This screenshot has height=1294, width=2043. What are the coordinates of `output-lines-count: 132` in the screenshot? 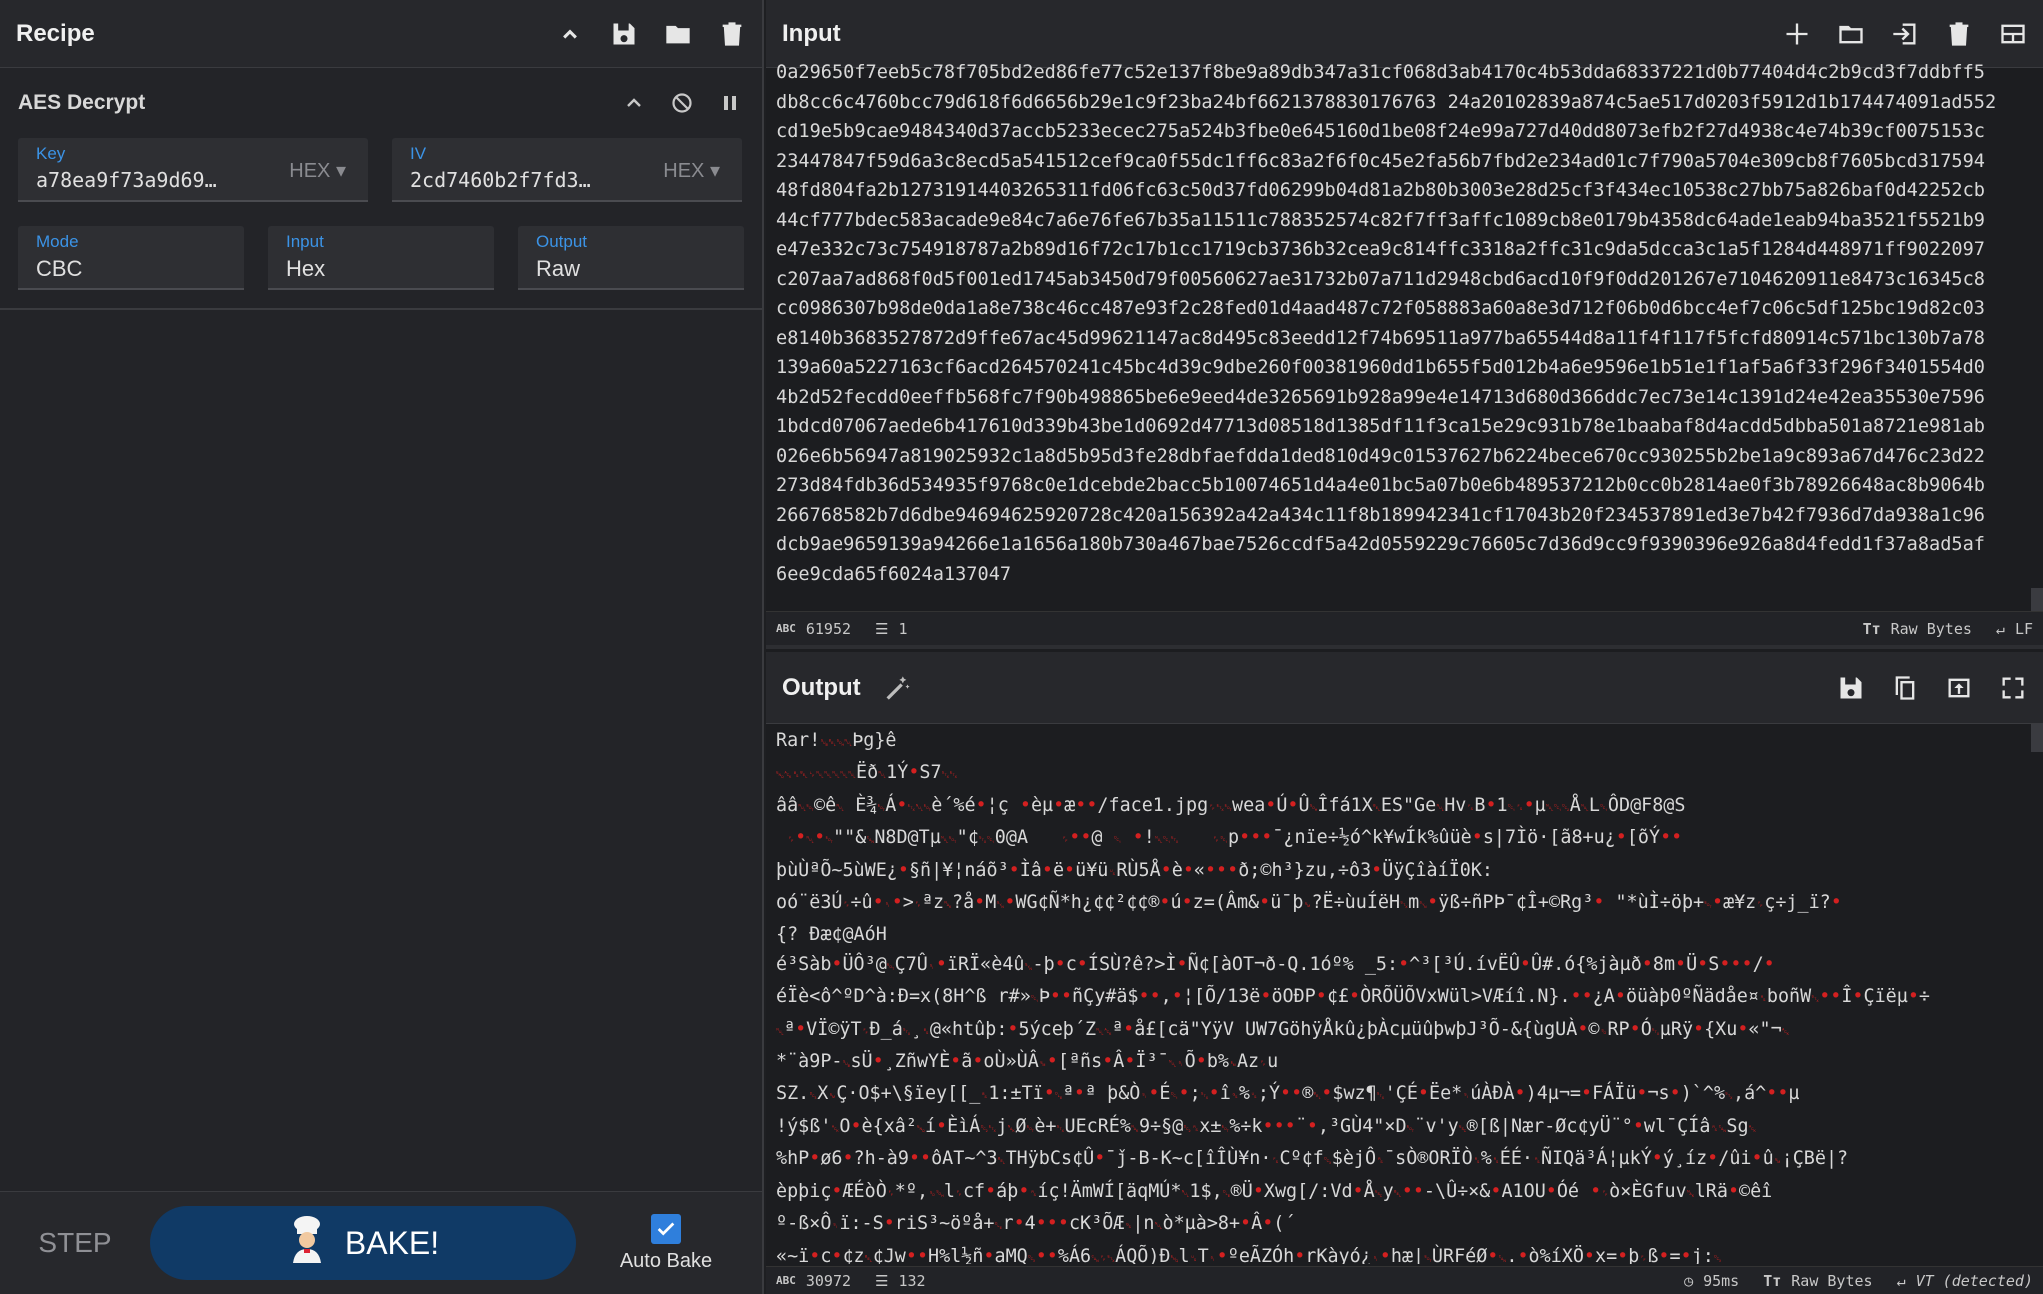 It's located at (912, 1280).